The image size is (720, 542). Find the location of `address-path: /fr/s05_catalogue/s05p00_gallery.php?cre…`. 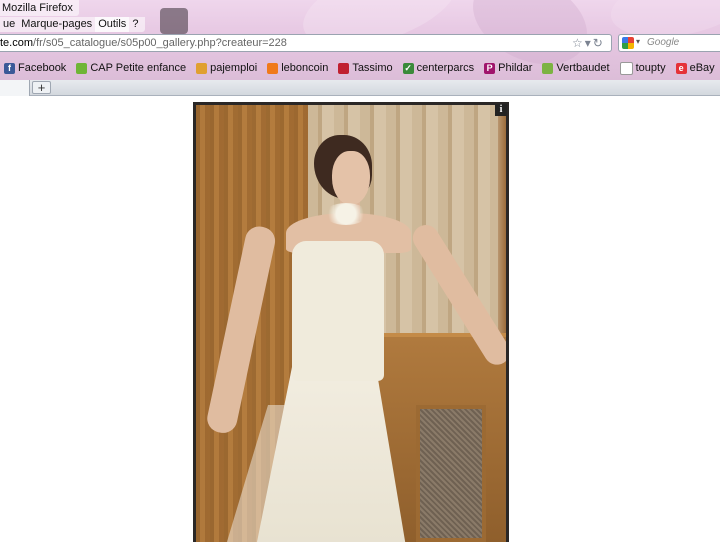

address-path: /fr/s05_catalogue/s05p00_gallery.php?cre… is located at coordinates (160, 43).